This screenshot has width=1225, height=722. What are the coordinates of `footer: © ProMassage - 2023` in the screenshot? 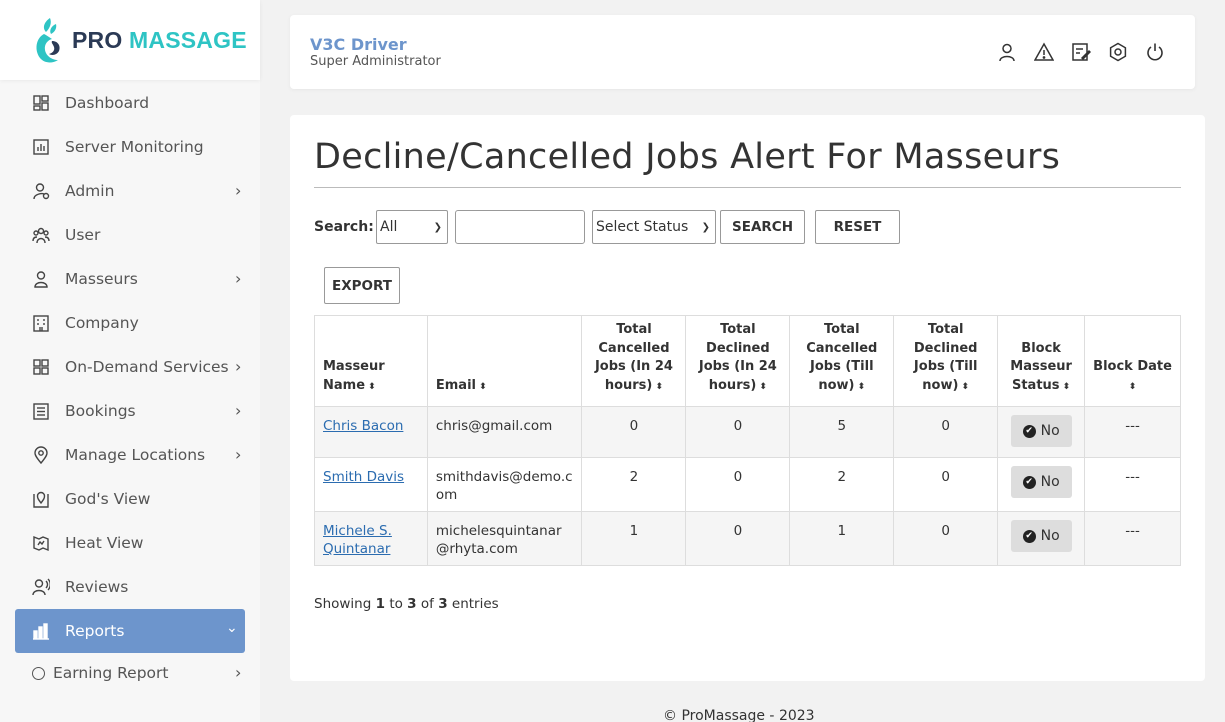 It's located at (739, 715).